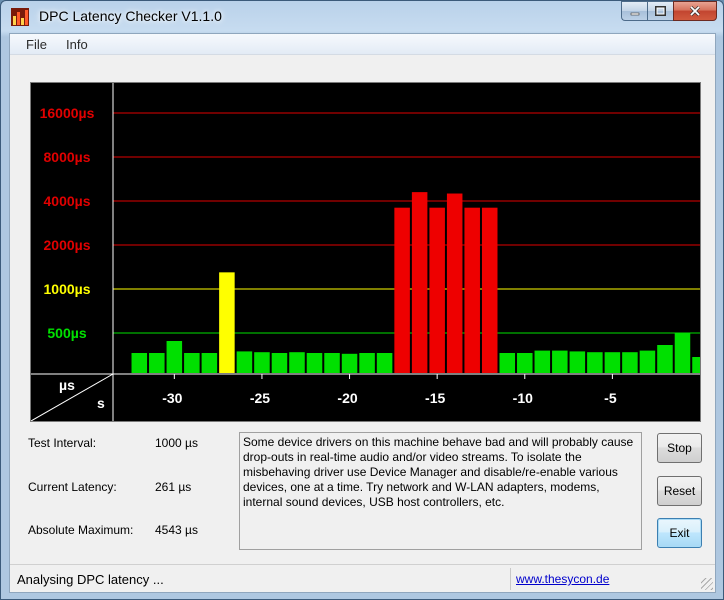  Describe the element at coordinates (130, 16) in the screenshot. I see `window-title: DPC Latency Checker V1.1.0` at that location.